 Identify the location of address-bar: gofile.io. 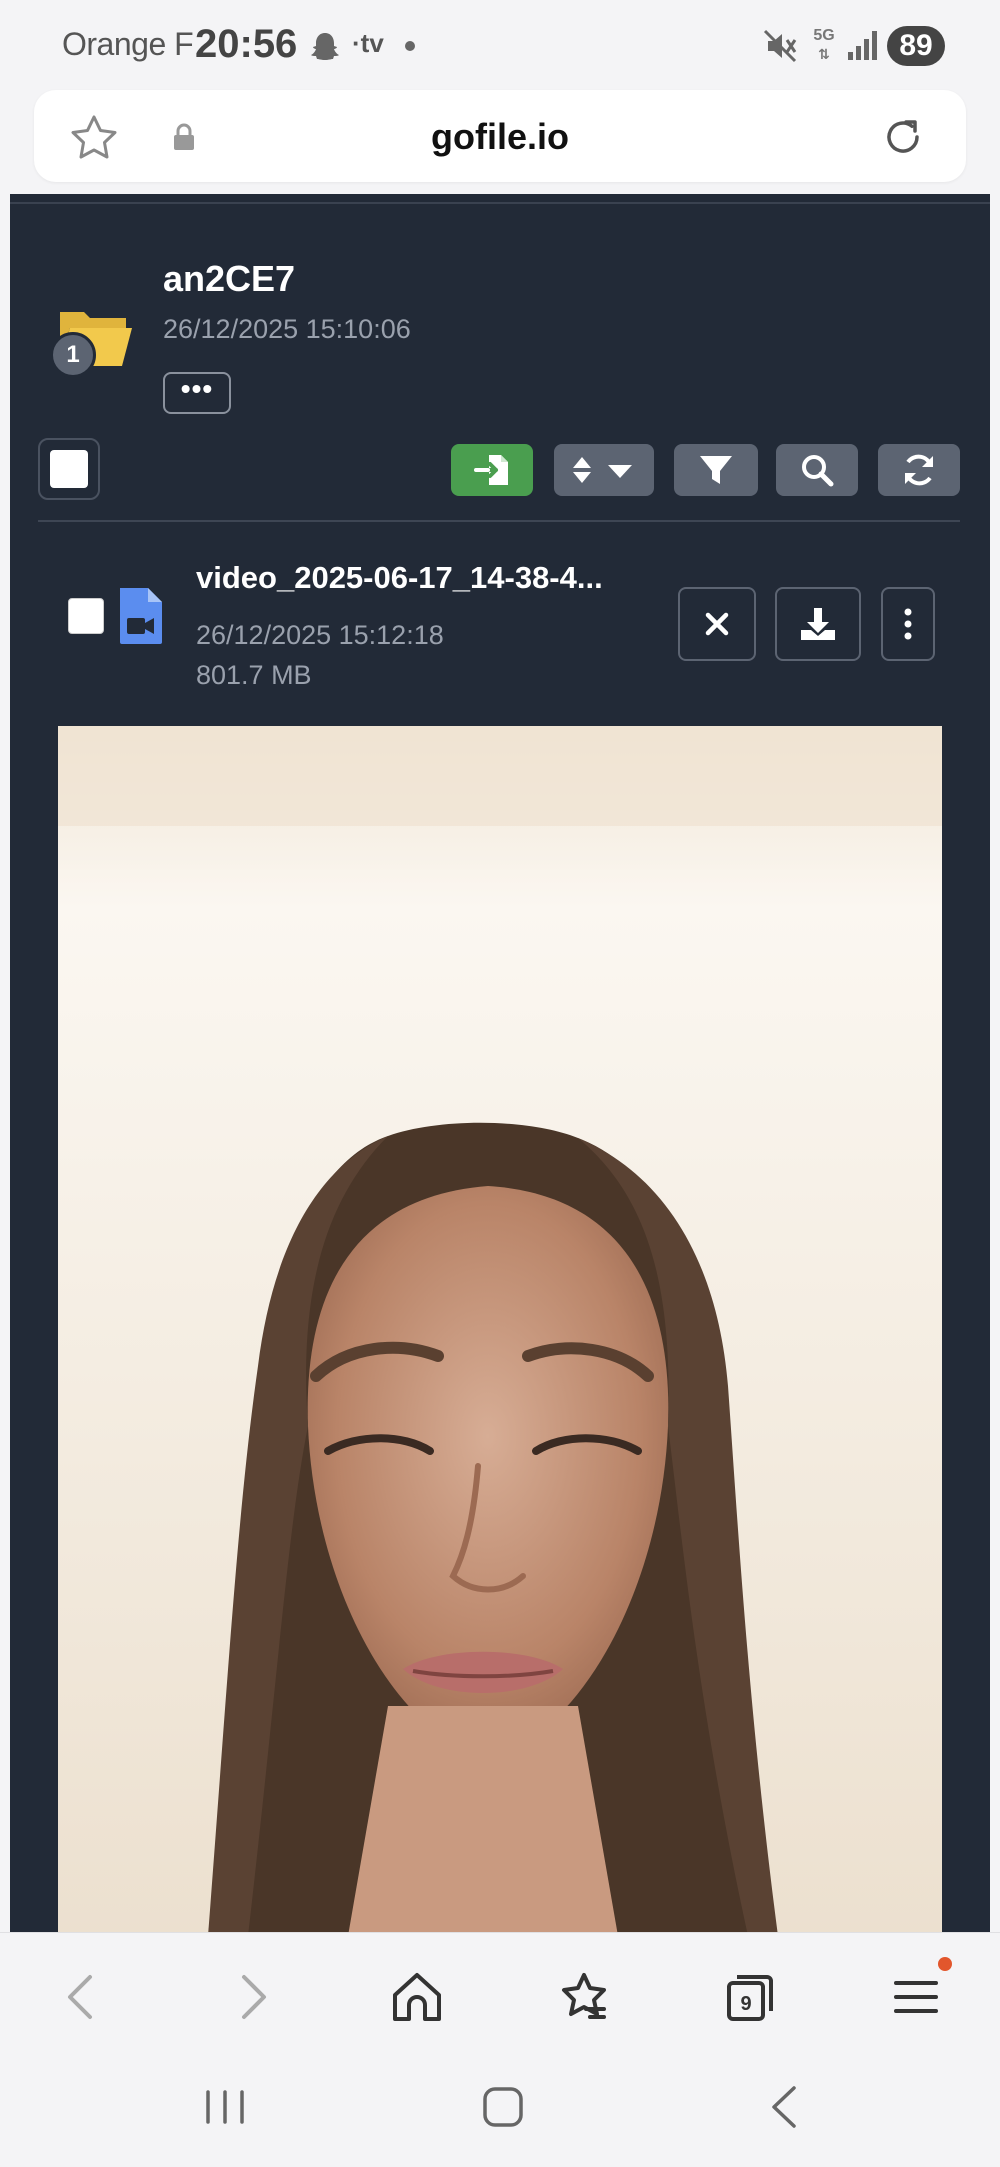
(500, 136).